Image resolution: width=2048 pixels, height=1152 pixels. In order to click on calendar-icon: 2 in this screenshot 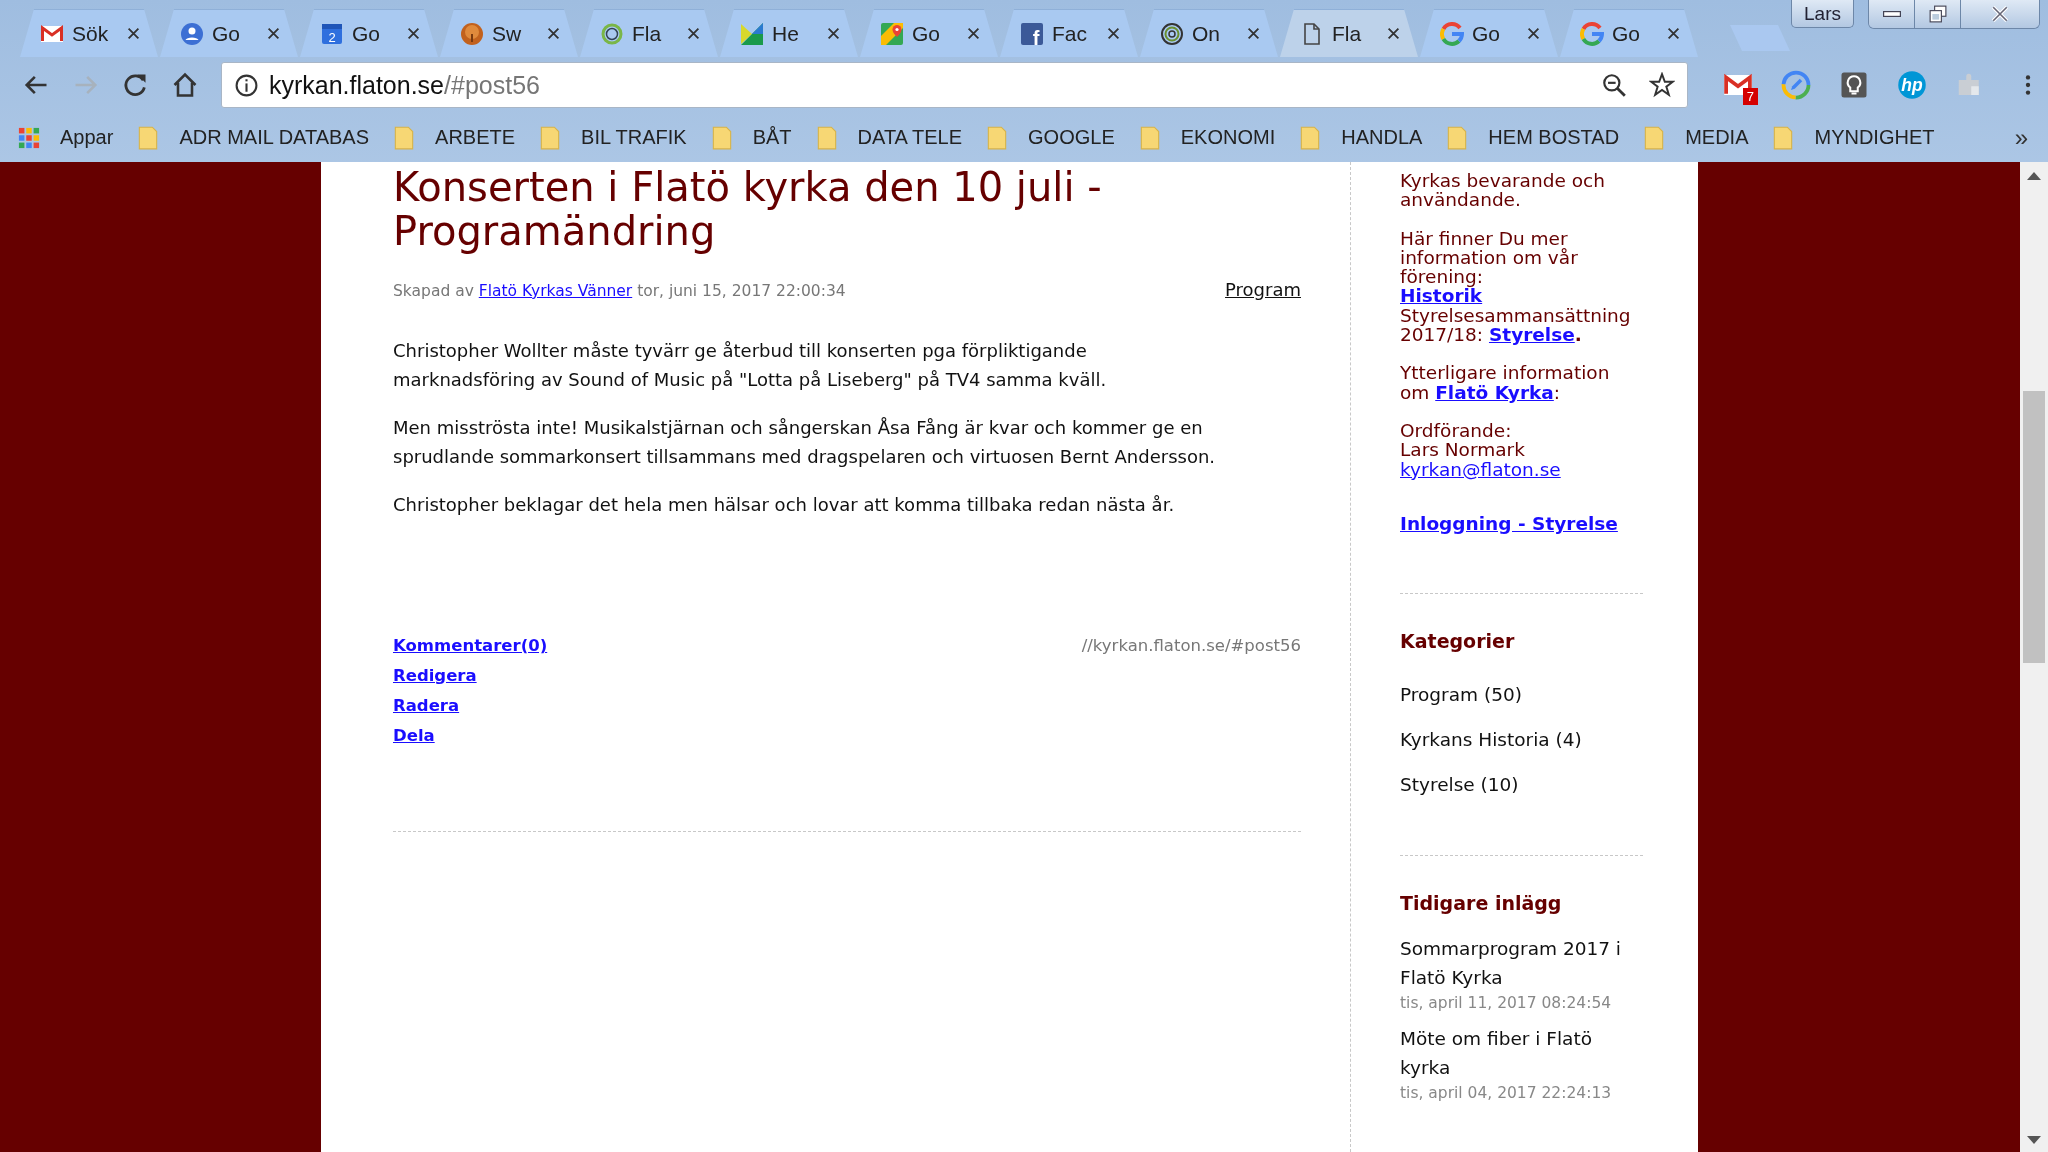, I will do `click(332, 33)`.